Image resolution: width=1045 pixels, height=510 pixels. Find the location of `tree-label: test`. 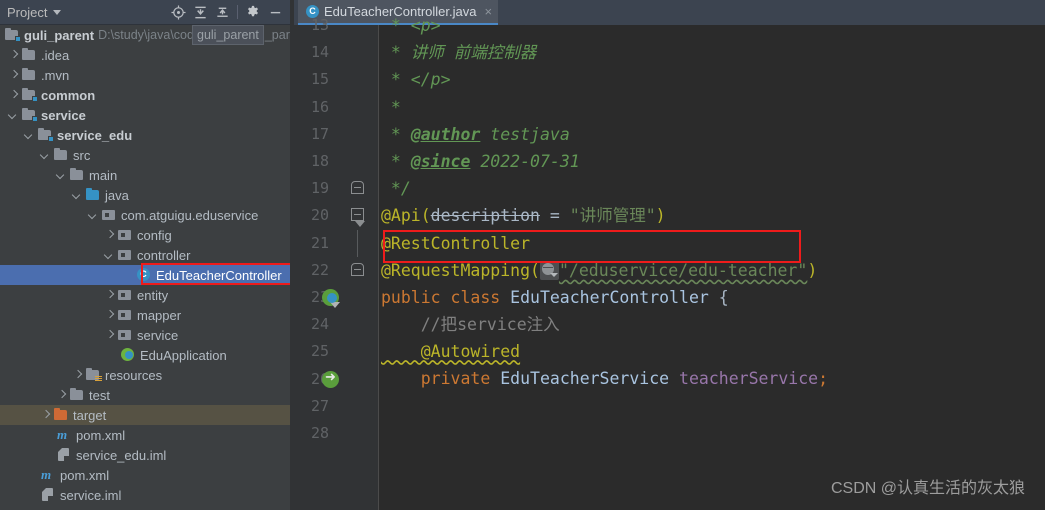

tree-label: test is located at coordinates (99, 395).